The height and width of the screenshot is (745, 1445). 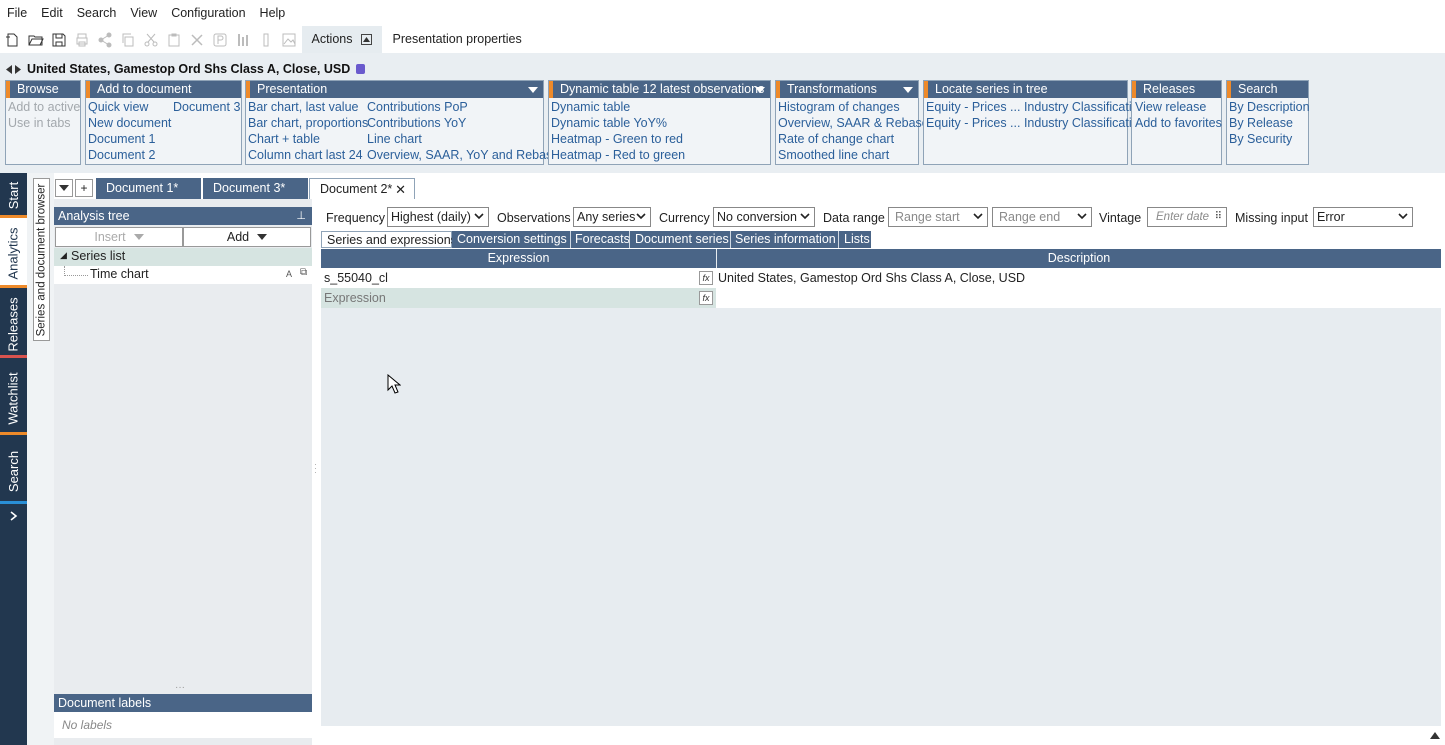 I want to click on save-icon, so click(x=59, y=40).